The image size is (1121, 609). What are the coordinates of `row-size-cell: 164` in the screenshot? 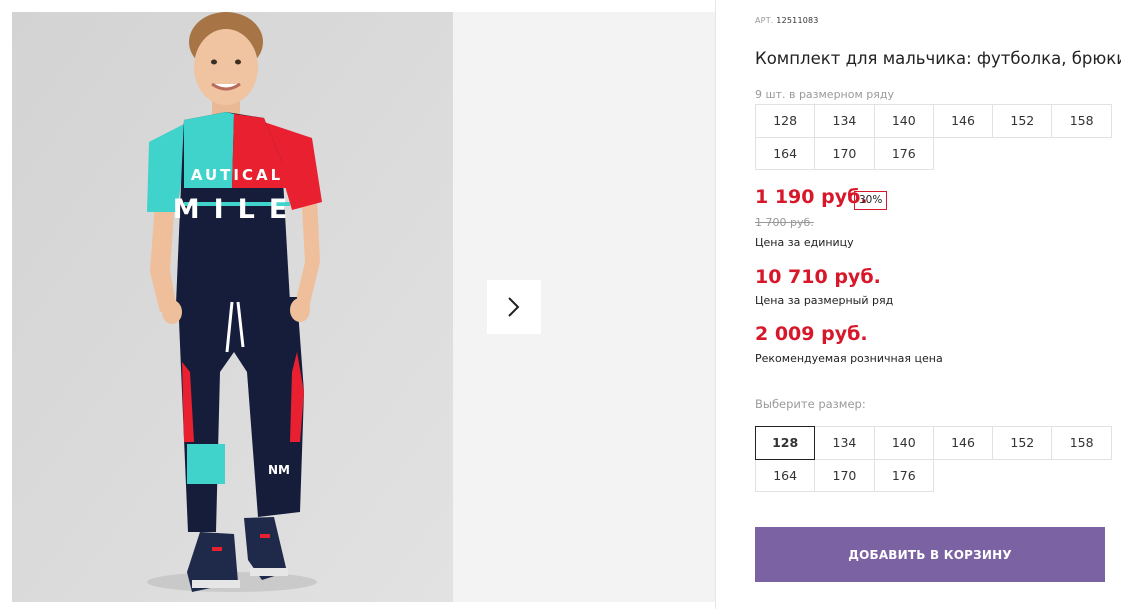 It's located at (785, 153).